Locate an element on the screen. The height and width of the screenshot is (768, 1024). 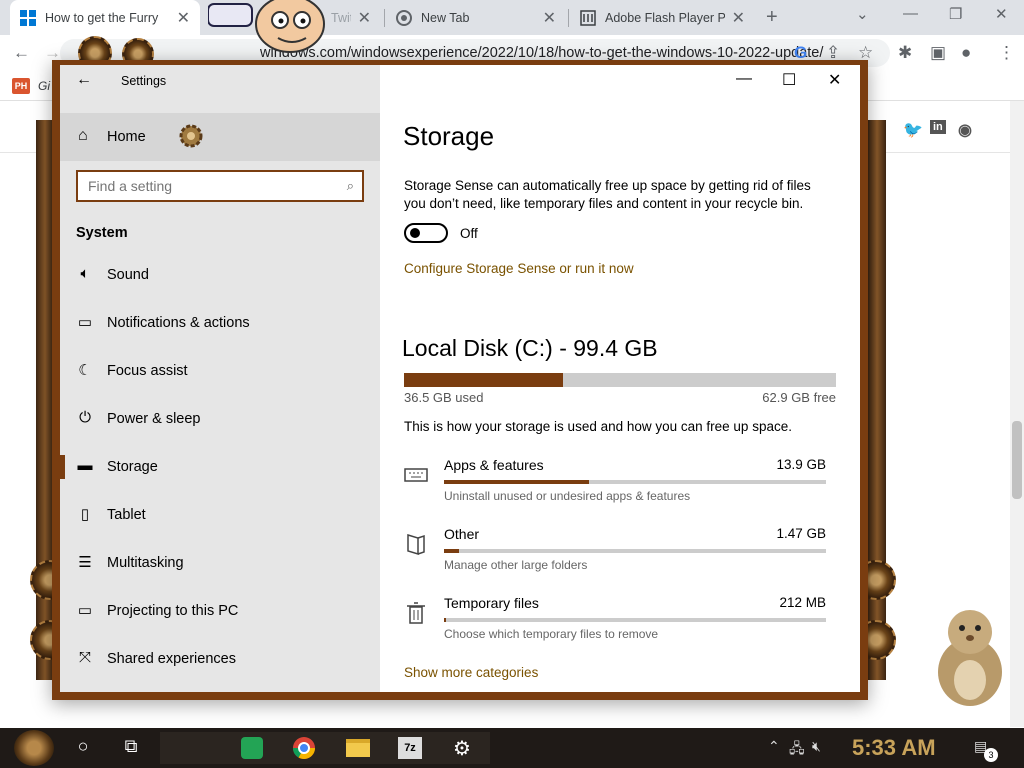
nav-item-focus-assist: ☾ Focus assist is located at coordinates (220, 371).